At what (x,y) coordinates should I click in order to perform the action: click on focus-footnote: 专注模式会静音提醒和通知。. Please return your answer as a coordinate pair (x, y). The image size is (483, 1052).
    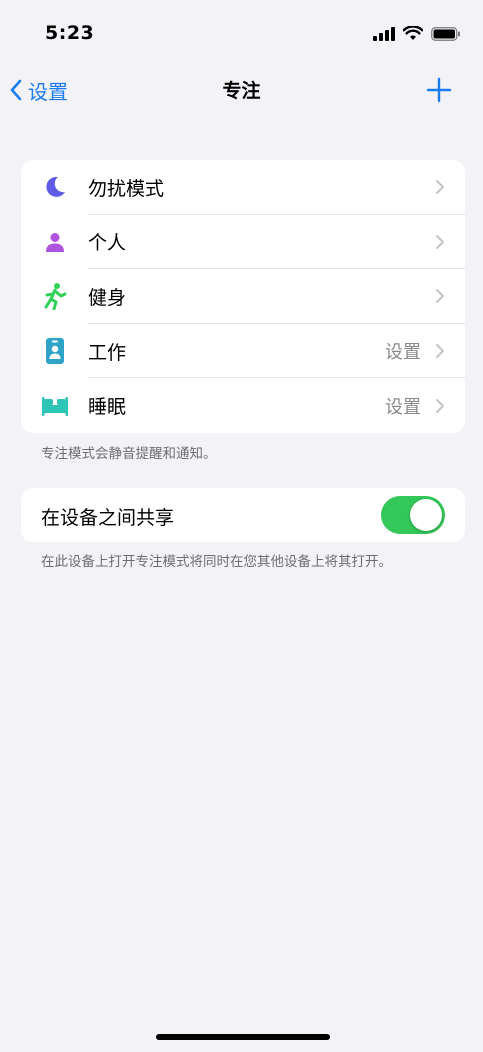
    Looking at the image, I should click on (129, 454).